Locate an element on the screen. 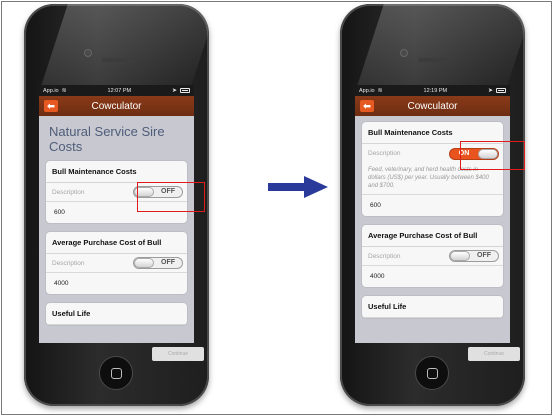 The image size is (553, 416). clock: 12:19 PM is located at coordinates (435, 90).